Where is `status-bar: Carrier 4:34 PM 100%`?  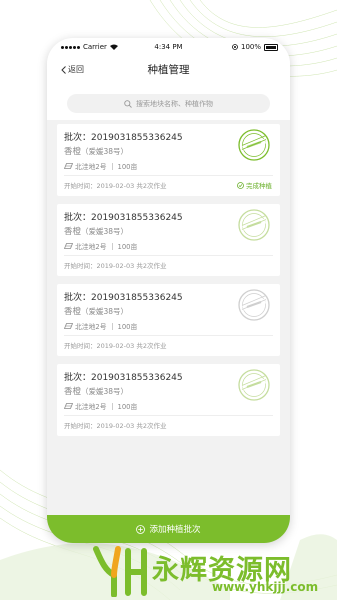 status-bar: Carrier 4:34 PM 100% is located at coordinates (168, 47).